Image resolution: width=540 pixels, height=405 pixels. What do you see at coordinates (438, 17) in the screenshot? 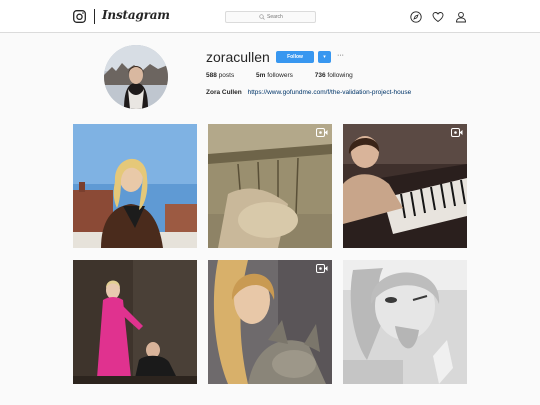
I see `heart-icon` at bounding box center [438, 17].